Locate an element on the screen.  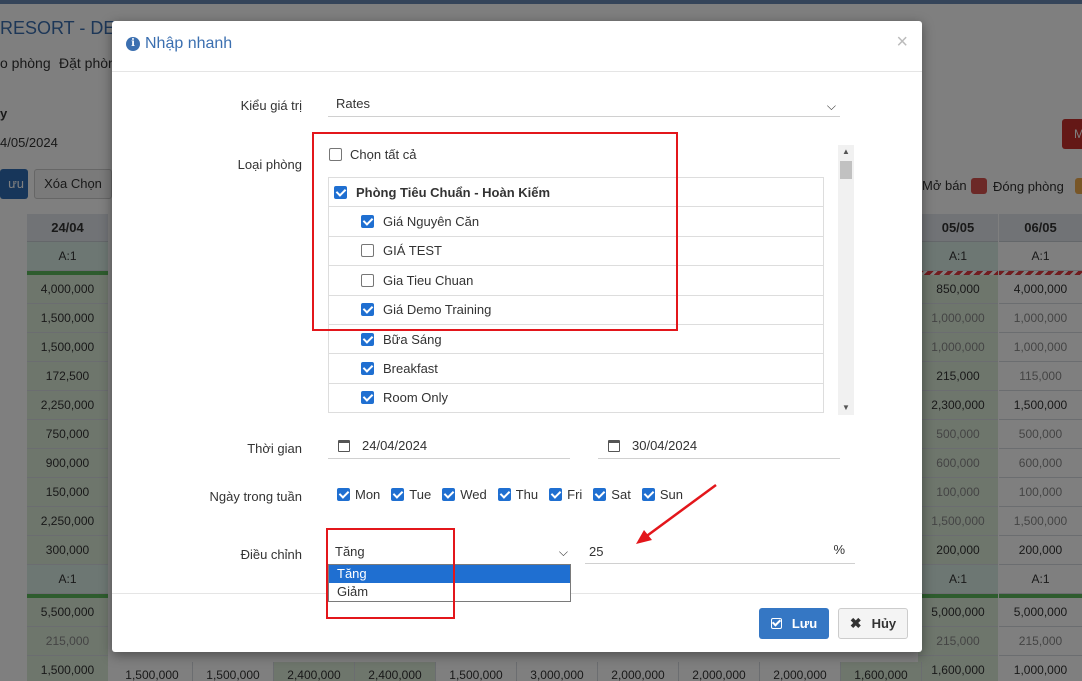
save-button: Lưu is located at coordinates (794, 623).